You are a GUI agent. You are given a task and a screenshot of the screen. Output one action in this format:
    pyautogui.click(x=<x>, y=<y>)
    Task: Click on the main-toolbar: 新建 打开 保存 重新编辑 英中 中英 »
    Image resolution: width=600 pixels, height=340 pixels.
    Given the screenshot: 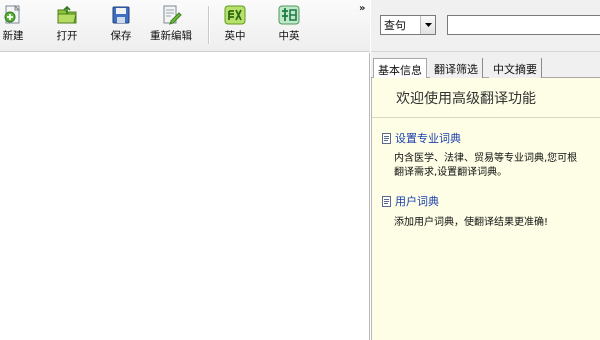 What is the action you would take?
    pyautogui.click(x=185, y=26)
    